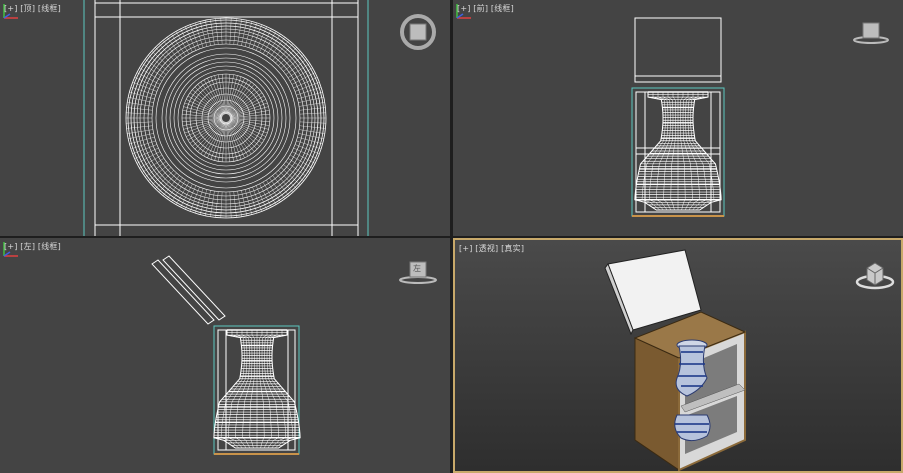 Image resolution: width=903 pixels, height=473 pixels. Describe the element at coordinates (27, 246) in the screenshot. I see `viewport-view-menu: [左]` at that location.